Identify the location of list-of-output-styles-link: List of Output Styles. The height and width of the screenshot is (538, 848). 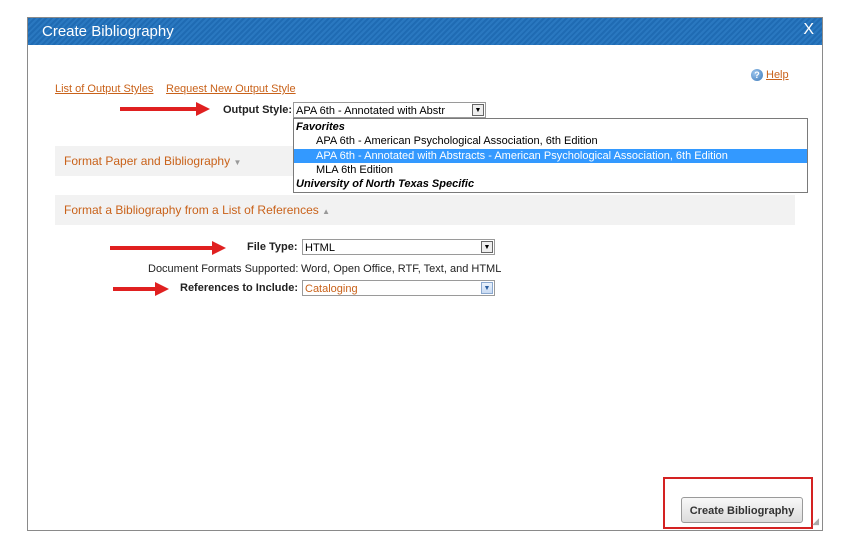
(104, 89).